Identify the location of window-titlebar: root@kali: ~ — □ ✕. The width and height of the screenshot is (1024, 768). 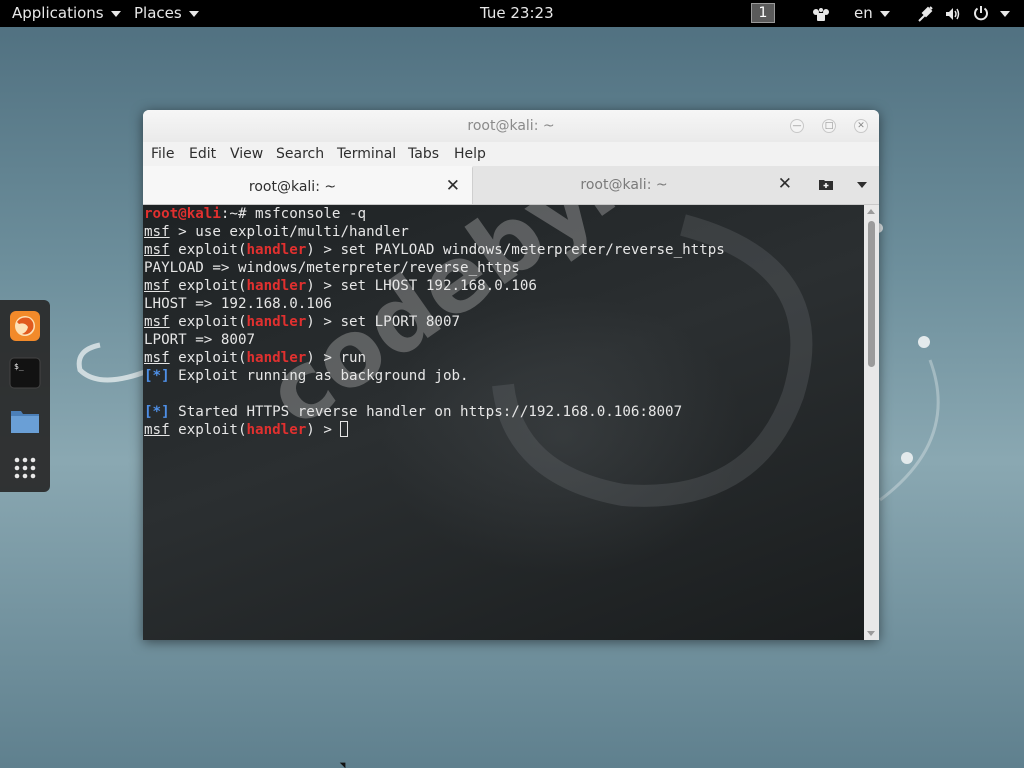
(511, 126).